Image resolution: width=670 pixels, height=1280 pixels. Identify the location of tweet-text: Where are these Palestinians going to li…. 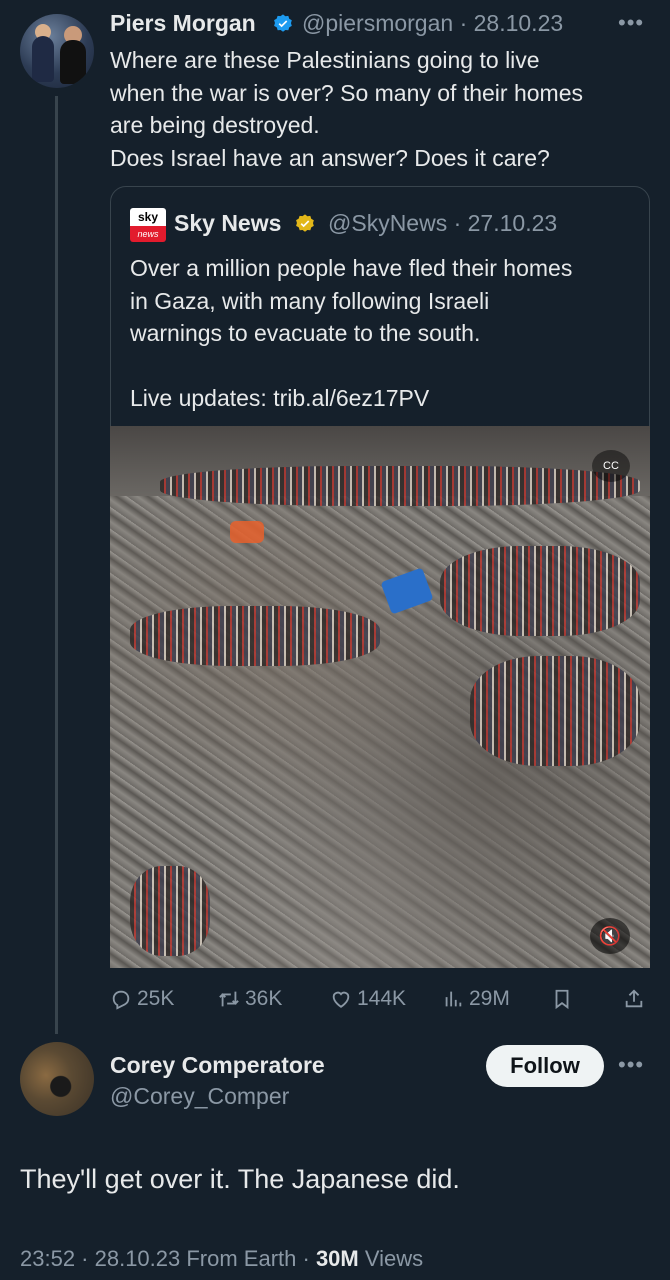
(347, 109).